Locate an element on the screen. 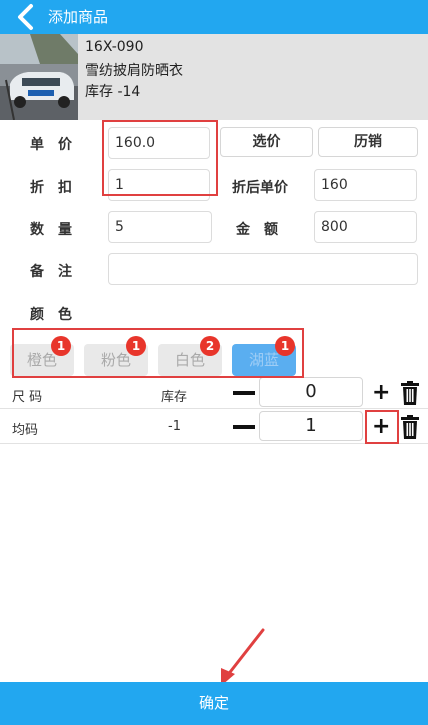 The width and height of the screenshot is (428, 725). decrease-all-button is located at coordinates (244, 393).